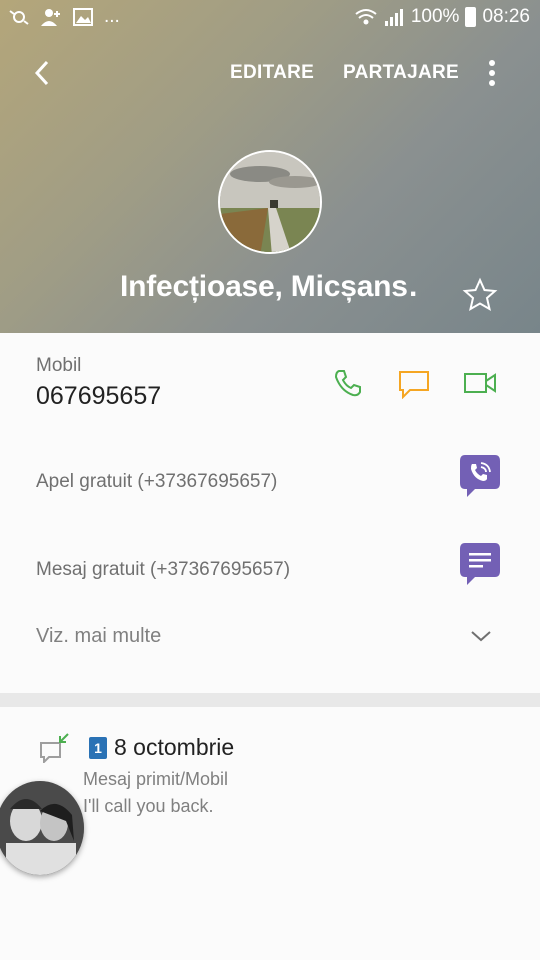 This screenshot has width=540, height=960. What do you see at coordinates (156, 482) in the screenshot?
I see `viber-call-label: Apel gratuit (+37367695657)` at bounding box center [156, 482].